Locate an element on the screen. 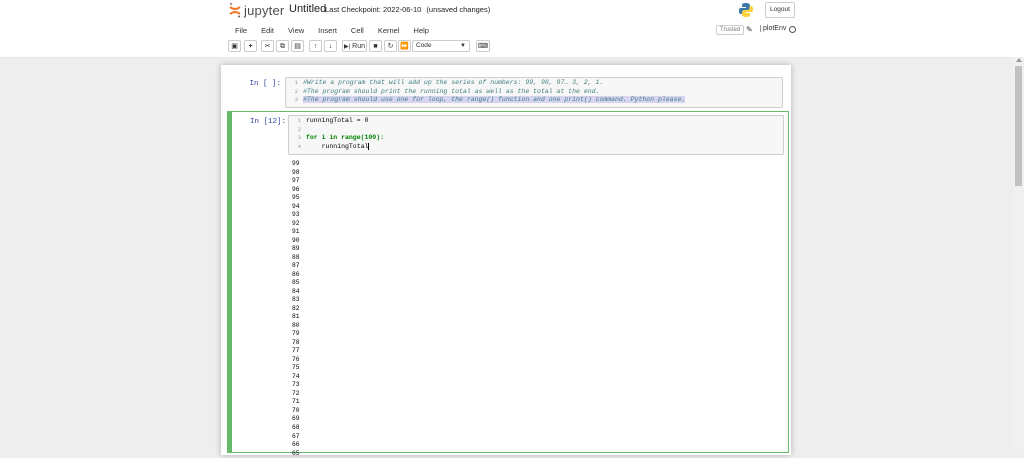 The height and width of the screenshot is (458, 1024). input-prompt: In [12]: is located at coordinates (267, 122).